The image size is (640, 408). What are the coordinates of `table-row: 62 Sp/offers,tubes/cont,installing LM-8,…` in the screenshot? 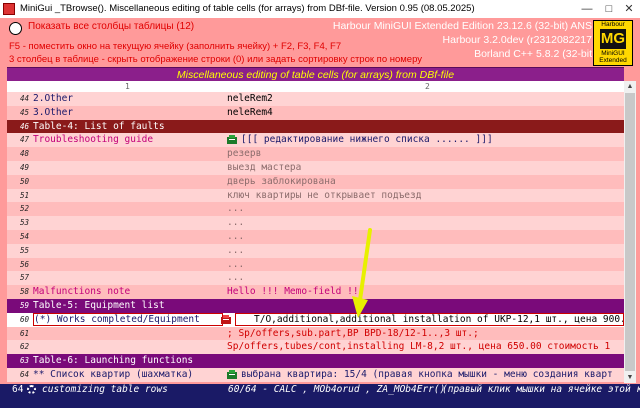 It's located at (315, 347).